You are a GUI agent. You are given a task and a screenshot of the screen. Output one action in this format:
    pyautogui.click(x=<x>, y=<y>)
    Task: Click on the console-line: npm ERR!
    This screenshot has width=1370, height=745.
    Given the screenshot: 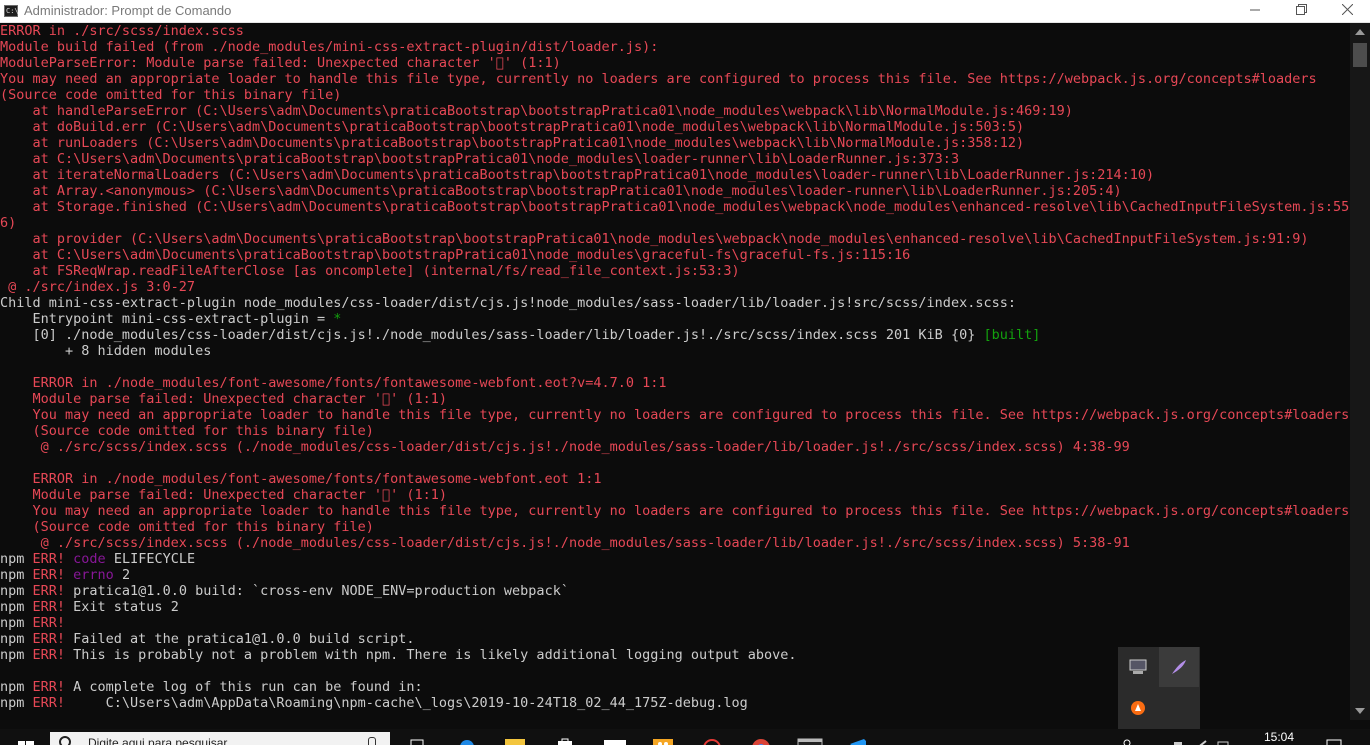 What is the action you would take?
    pyautogui.click(x=32, y=623)
    